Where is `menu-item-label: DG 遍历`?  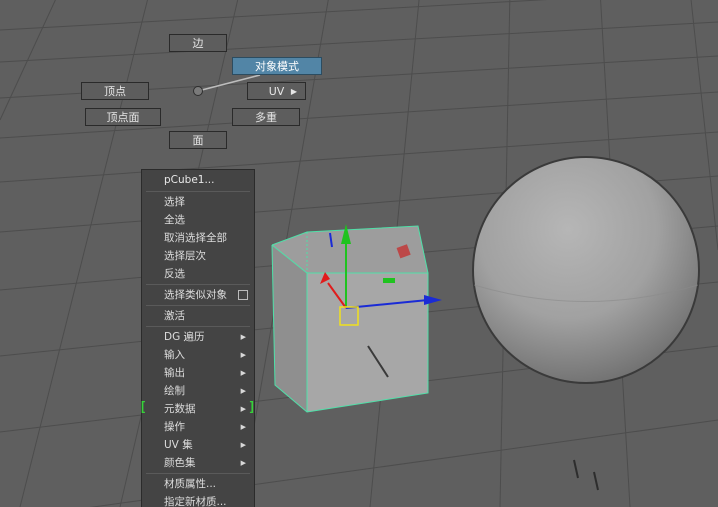
menu-item-label: DG 遍历 is located at coordinates (184, 337).